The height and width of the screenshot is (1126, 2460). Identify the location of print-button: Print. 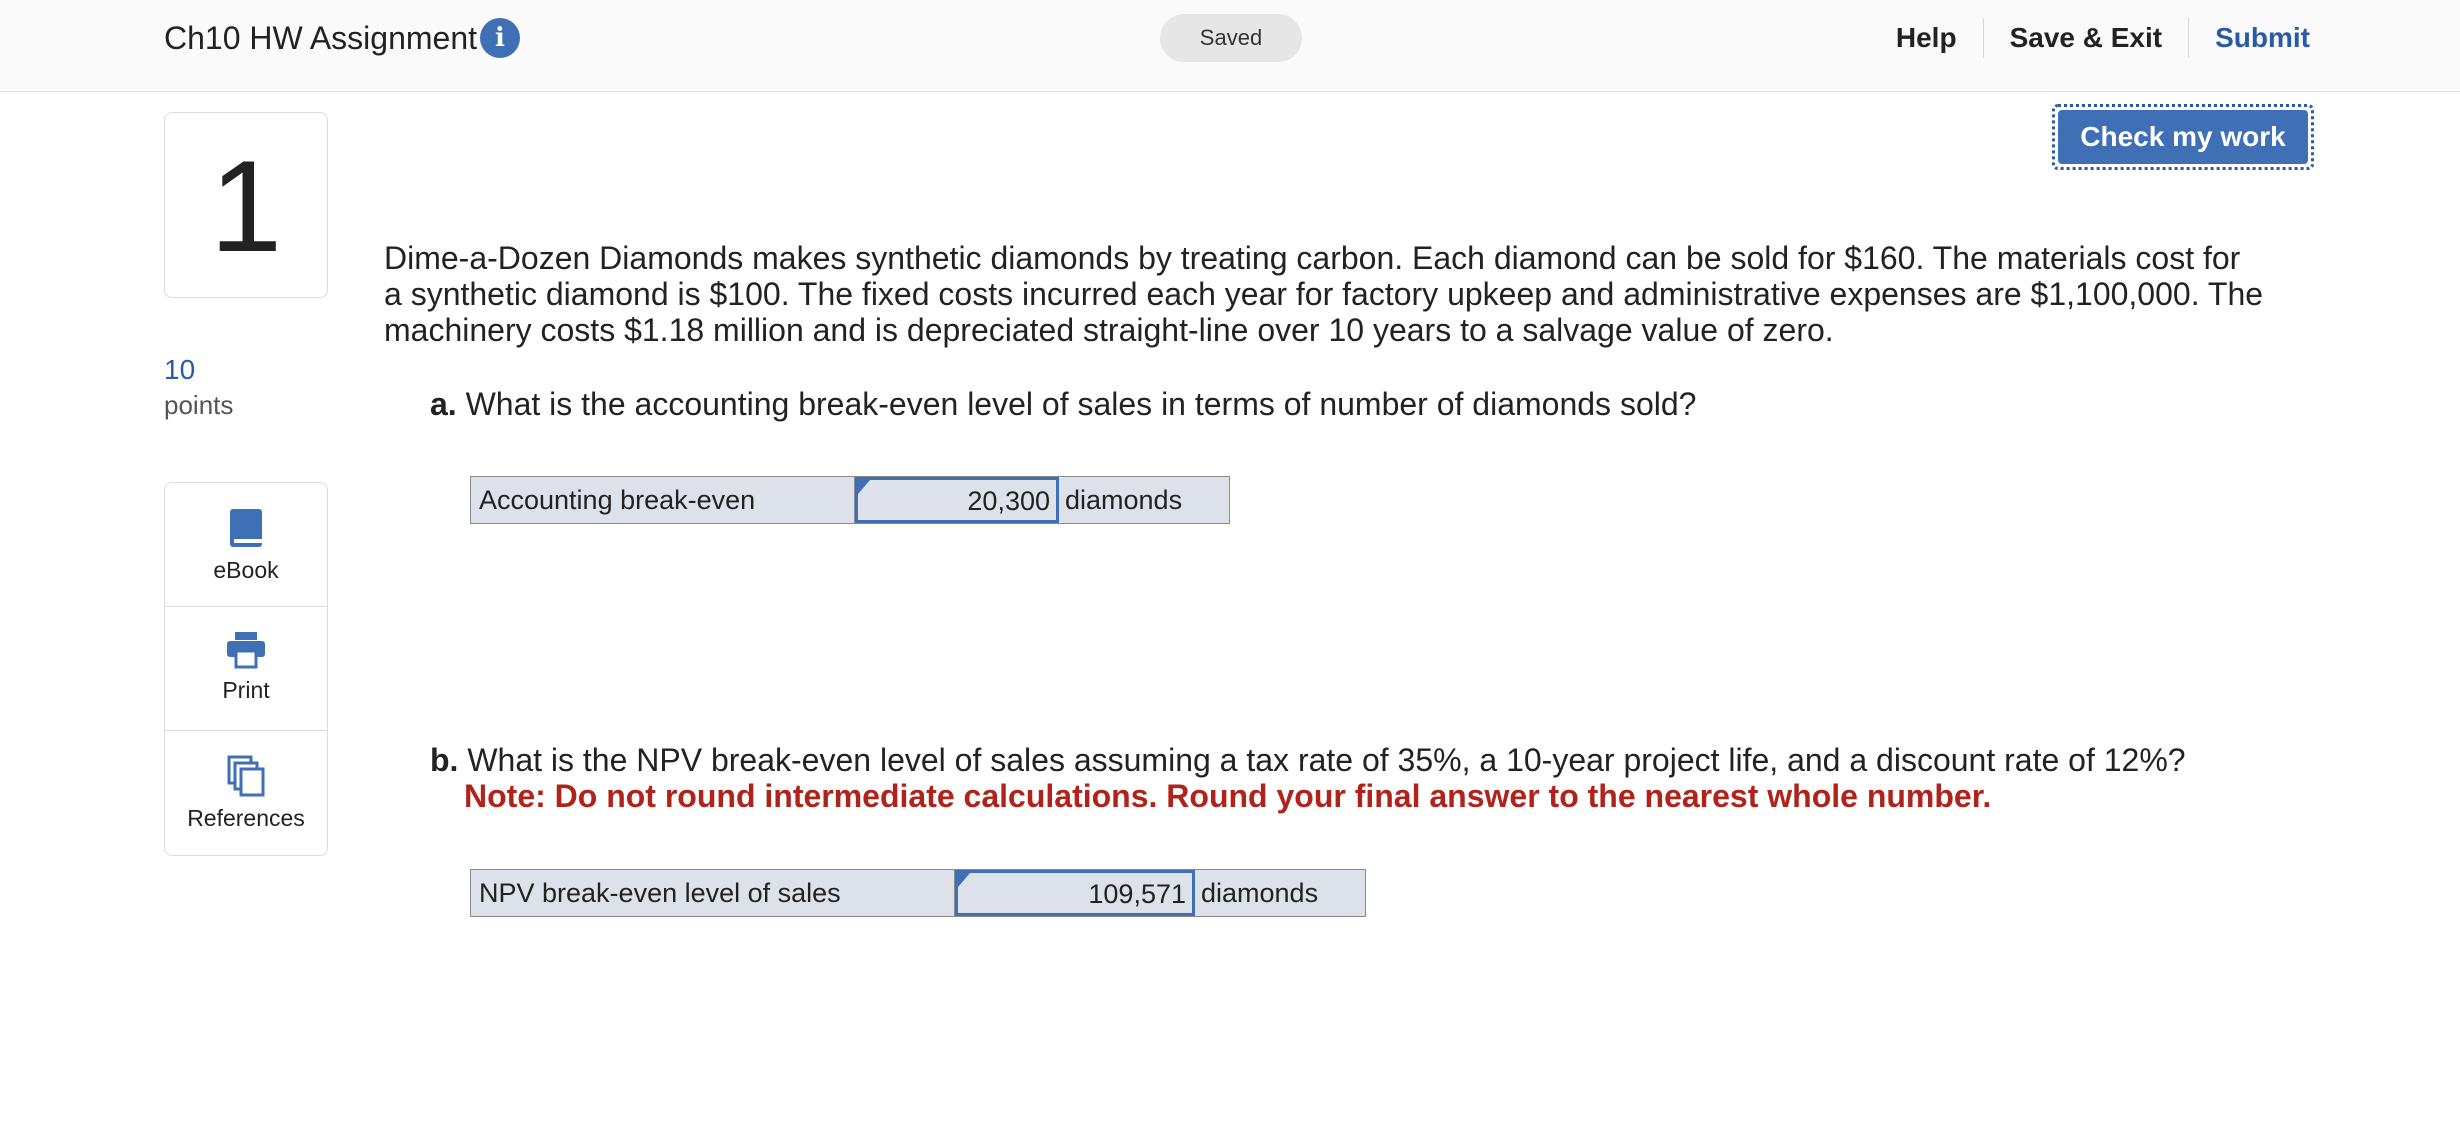
(246, 669).